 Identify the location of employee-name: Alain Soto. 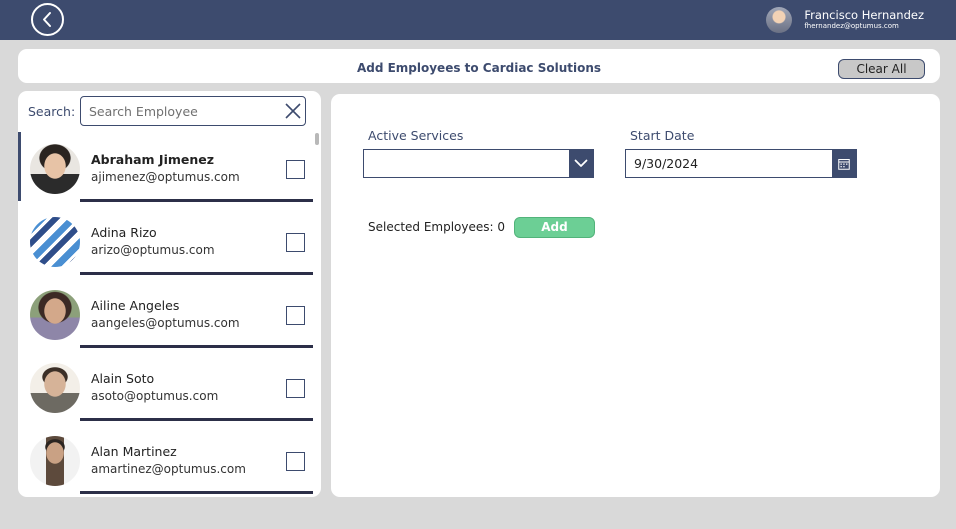
(123, 378).